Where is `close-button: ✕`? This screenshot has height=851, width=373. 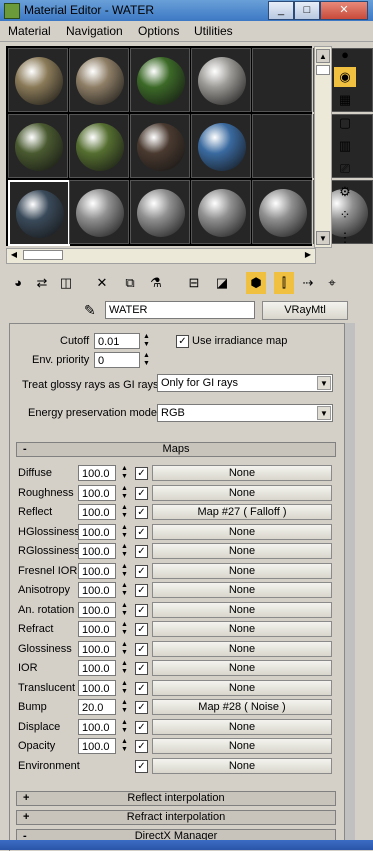 close-button: ✕ is located at coordinates (344, 10).